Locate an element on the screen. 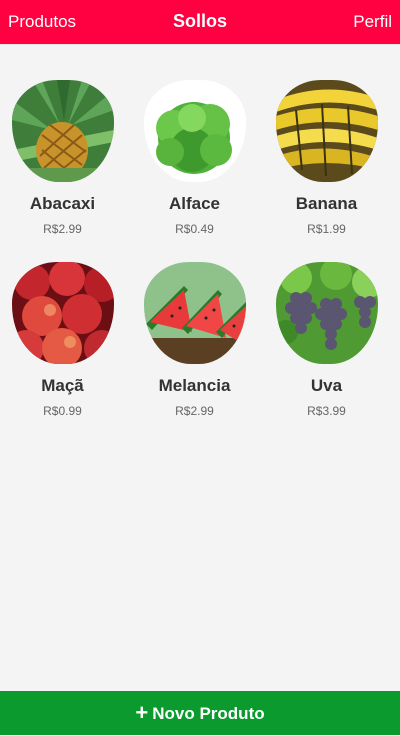 The width and height of the screenshot is (400, 736). new-product-button: + Novo Produto is located at coordinates (200, 713).